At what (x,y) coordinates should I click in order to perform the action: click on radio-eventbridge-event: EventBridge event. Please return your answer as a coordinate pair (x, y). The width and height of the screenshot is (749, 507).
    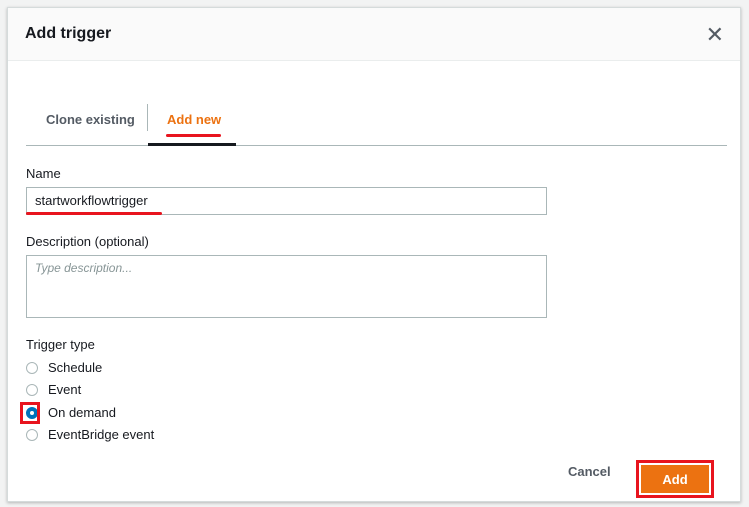
    Looking at the image, I should click on (90, 434).